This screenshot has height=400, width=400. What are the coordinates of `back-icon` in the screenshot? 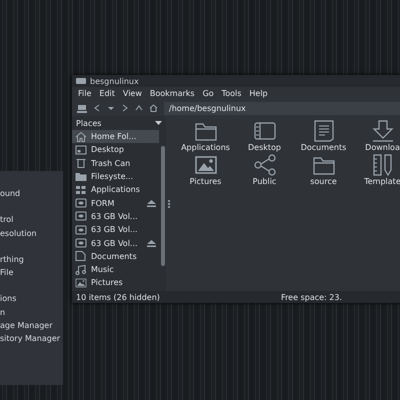 It's located at (97, 108).